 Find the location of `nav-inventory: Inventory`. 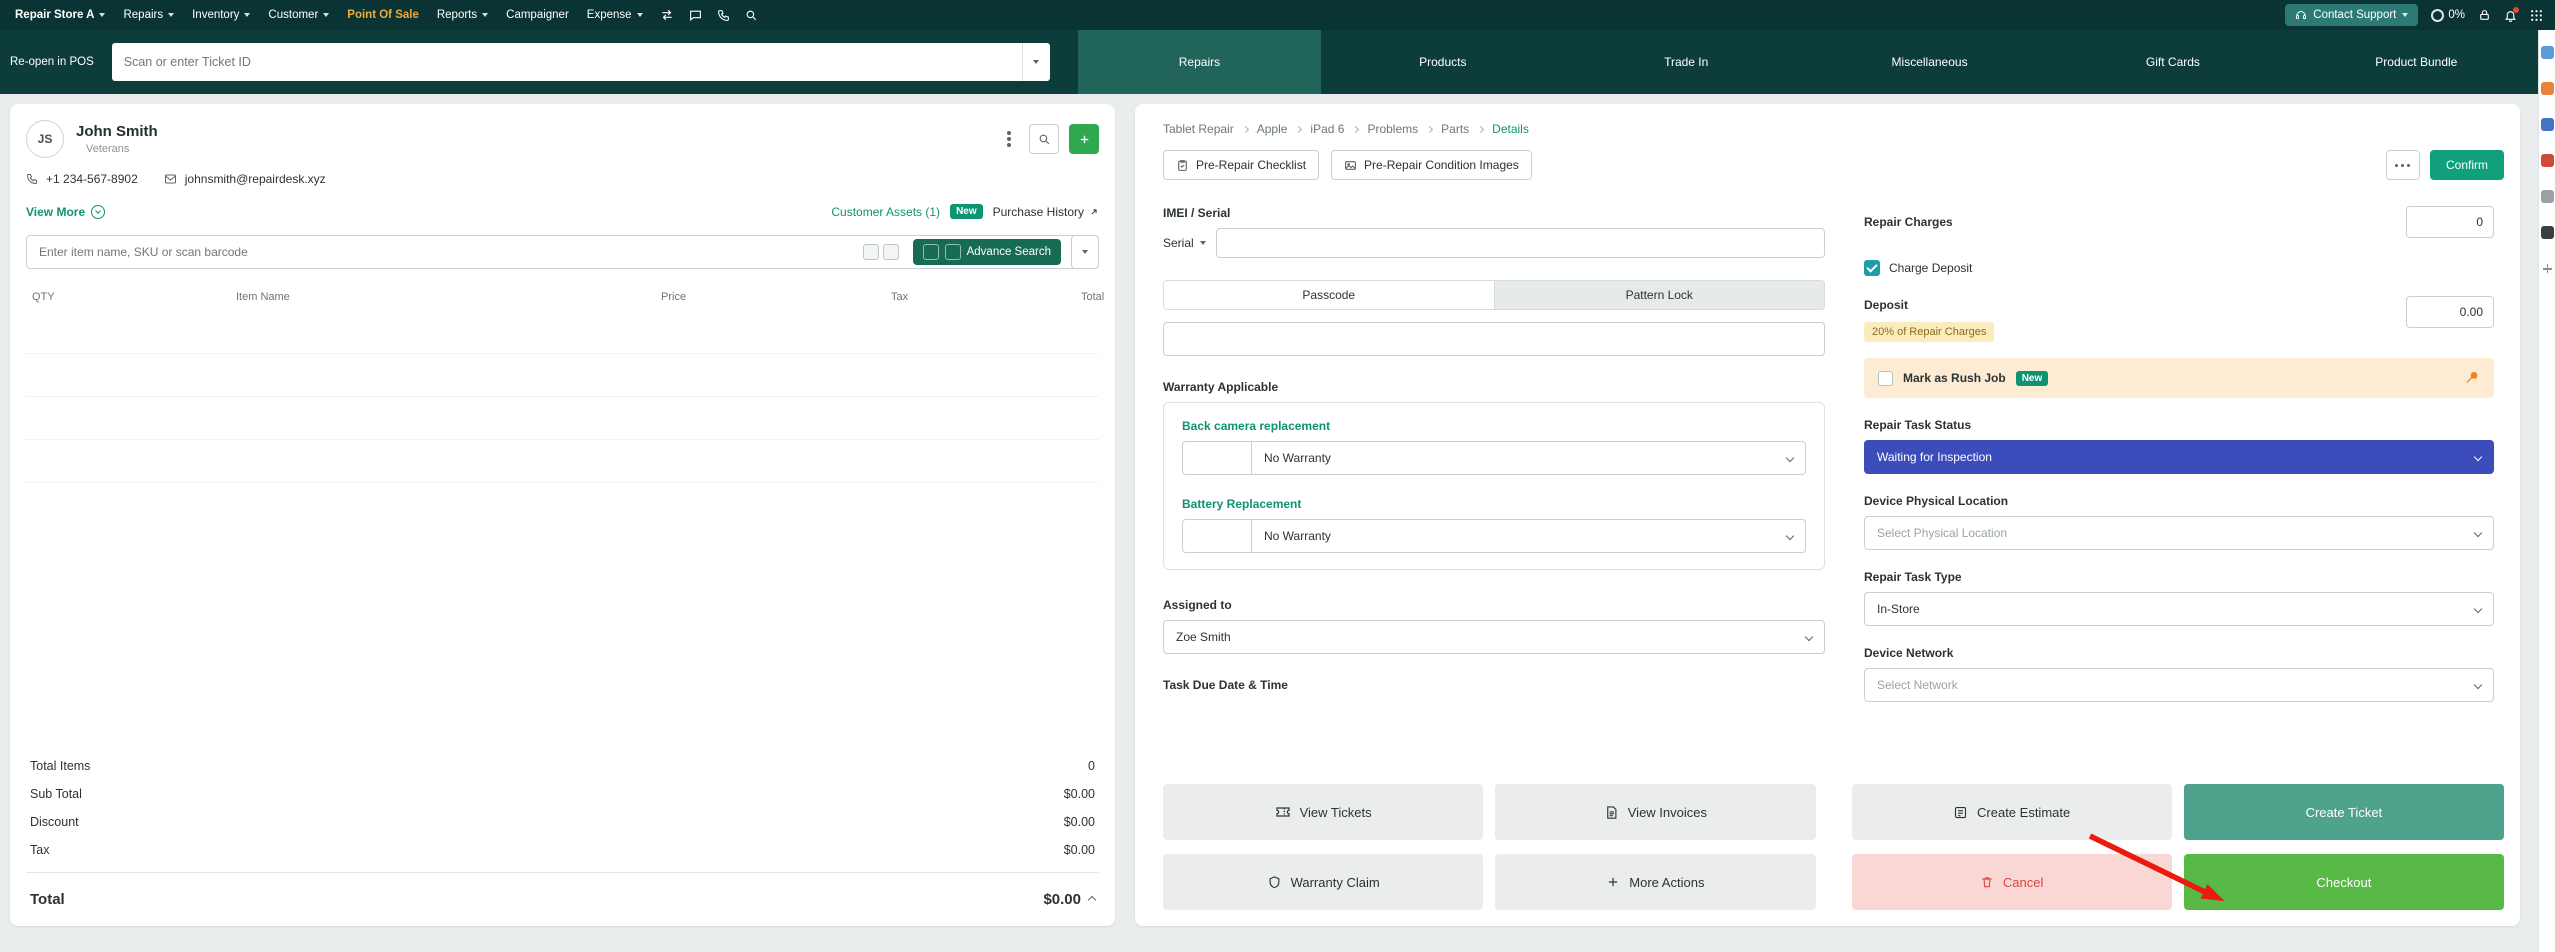

nav-inventory: Inventory is located at coordinates (221, 15).